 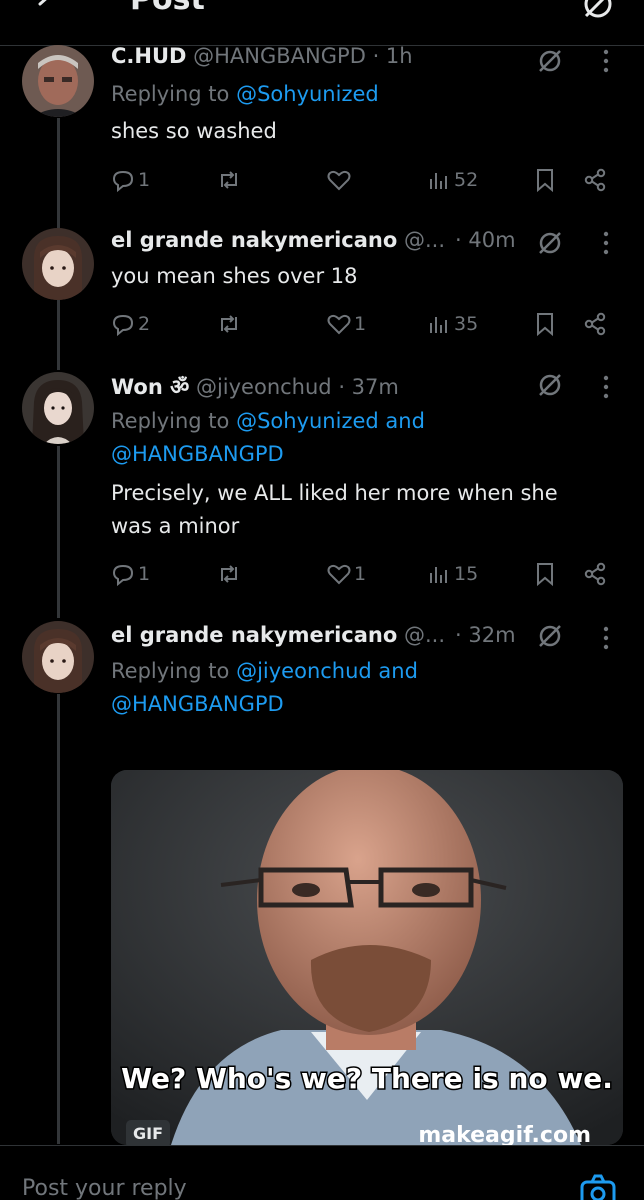 I want to click on tweet-text: you mean shes over 18, so click(x=234, y=276).